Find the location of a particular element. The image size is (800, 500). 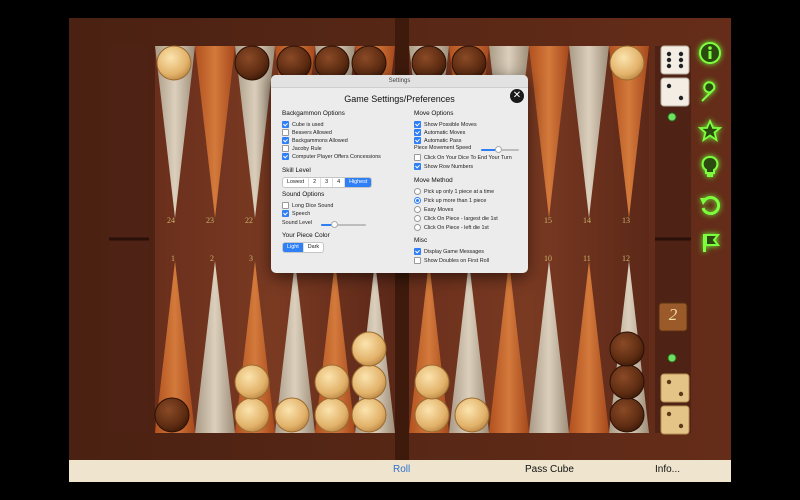

radio-more-than-one: Pick up more than 1 piece is located at coordinates (450, 200).